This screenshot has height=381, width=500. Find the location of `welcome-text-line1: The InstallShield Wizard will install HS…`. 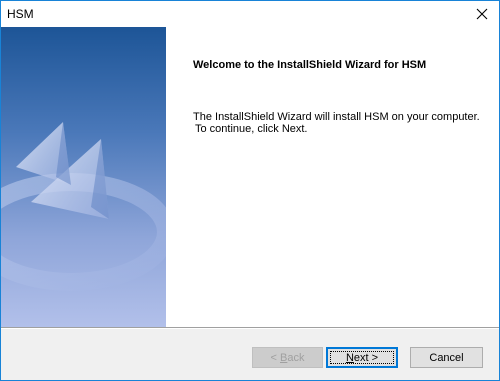

welcome-text-line1: The InstallShield Wizard will install HS… is located at coordinates (336, 117).